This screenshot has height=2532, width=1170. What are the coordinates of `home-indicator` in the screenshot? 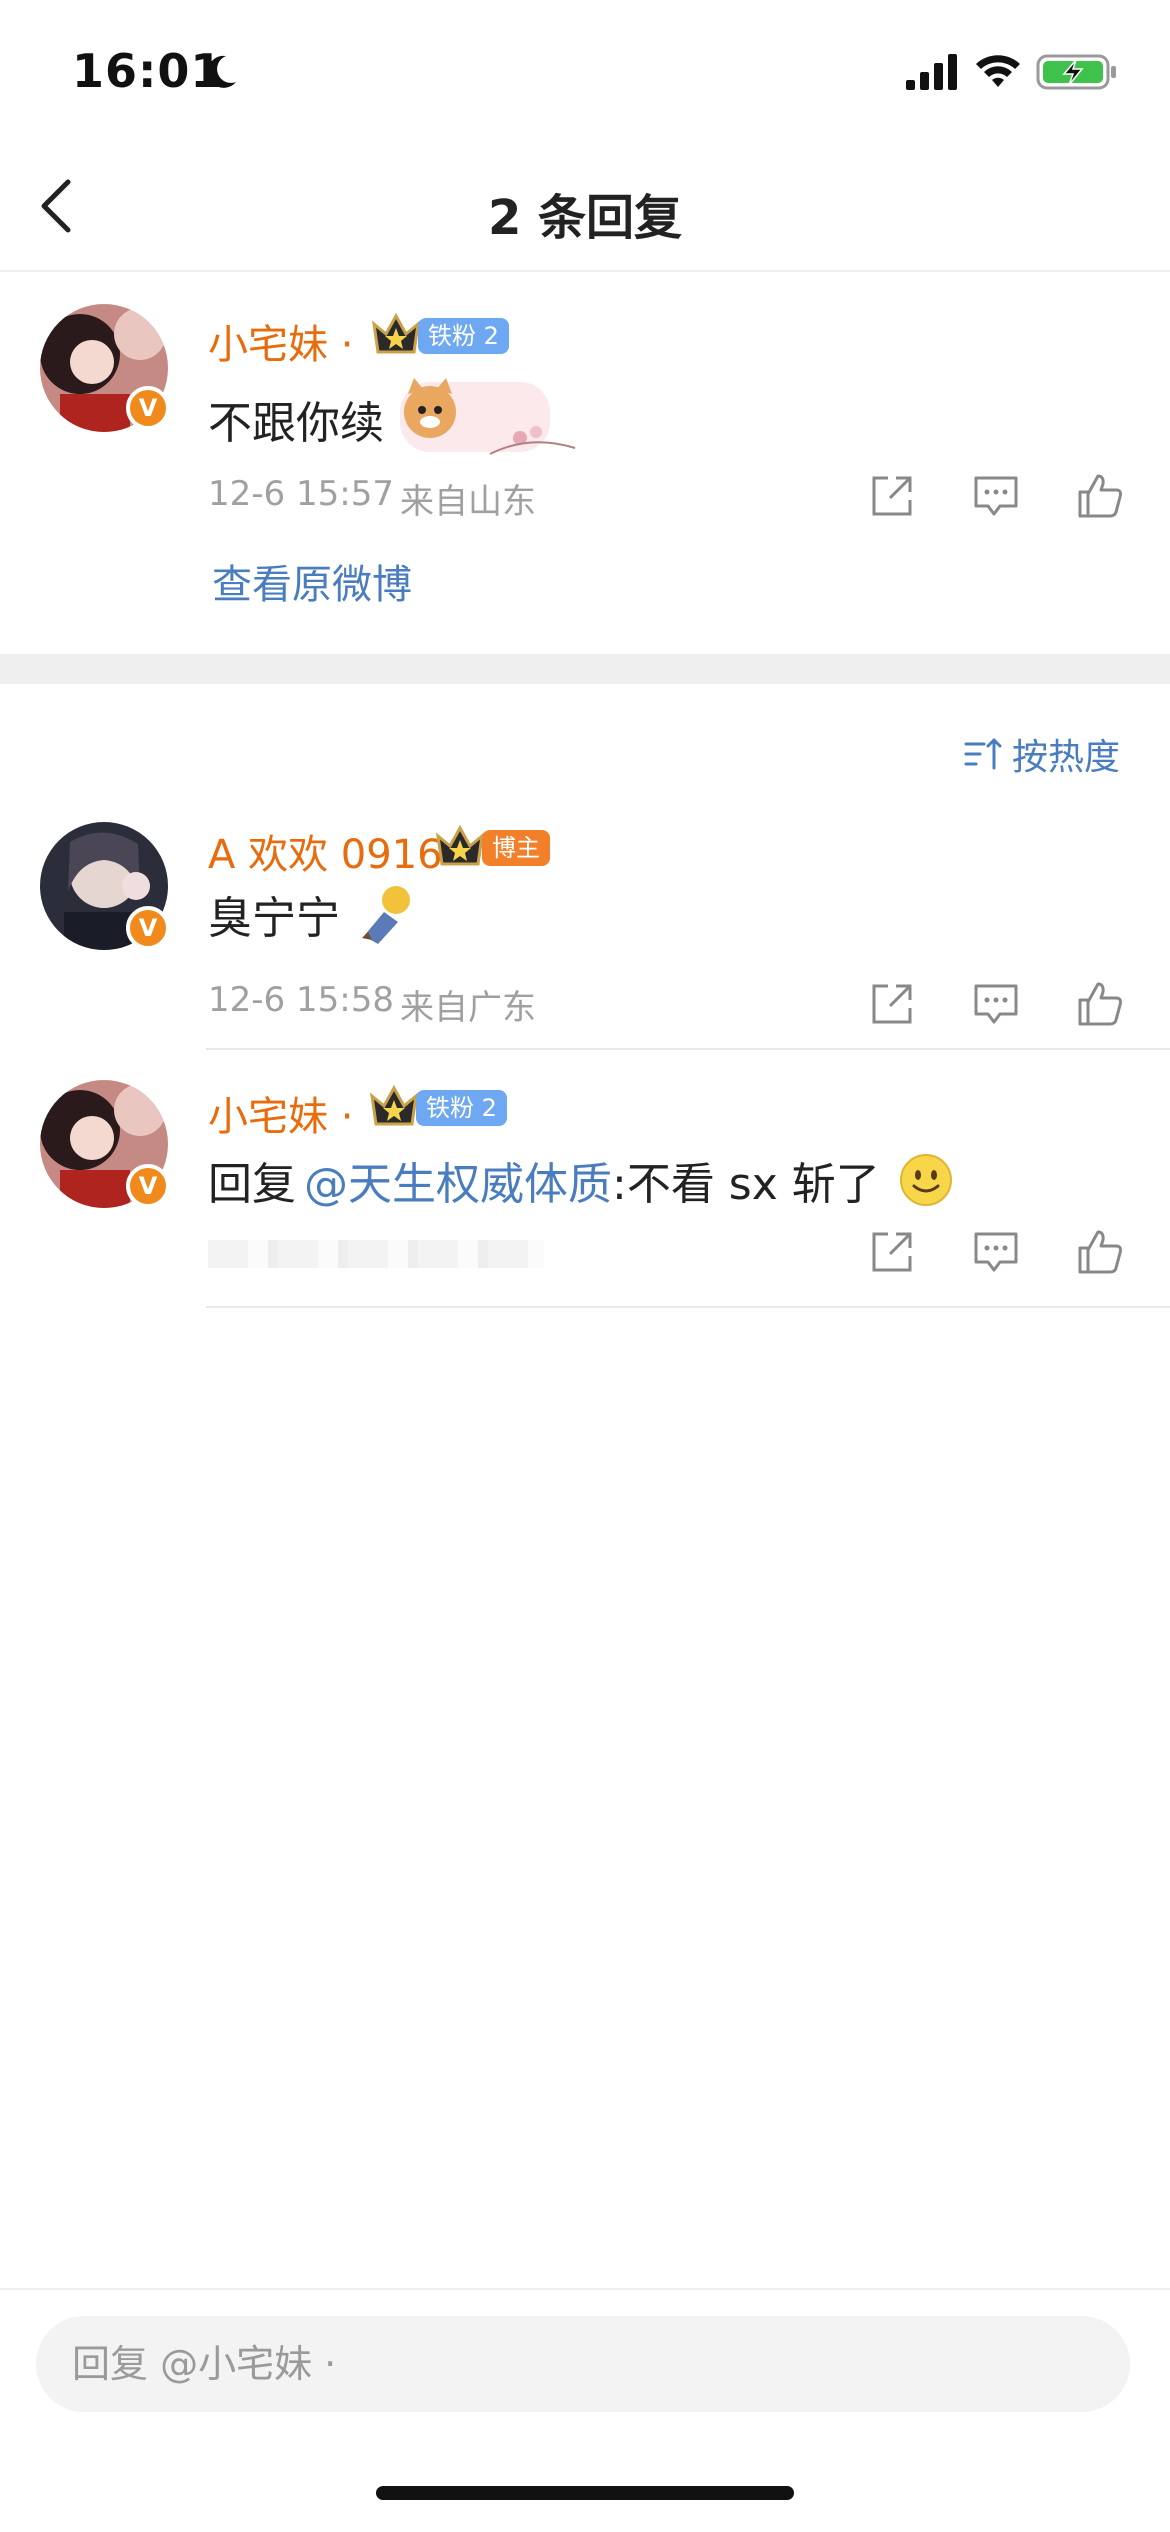 It's located at (585, 2493).